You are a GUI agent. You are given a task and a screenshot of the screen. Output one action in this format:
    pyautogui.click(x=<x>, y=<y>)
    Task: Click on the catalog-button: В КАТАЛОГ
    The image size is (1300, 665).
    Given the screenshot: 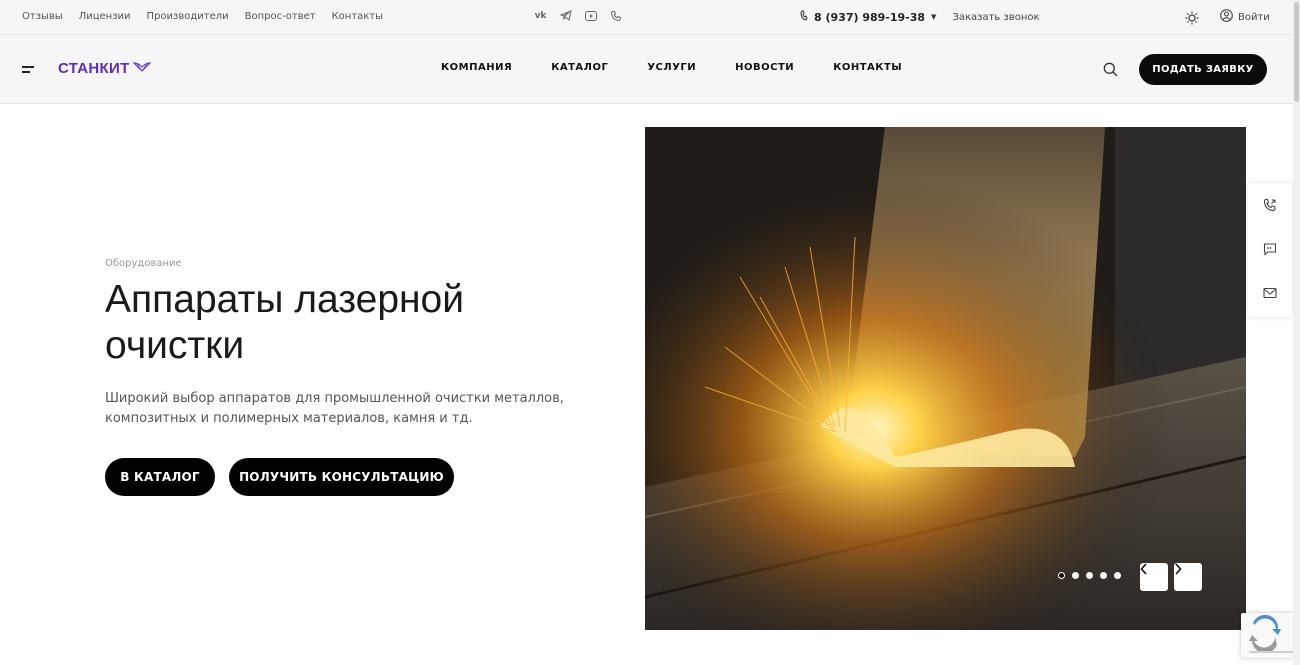 What is the action you would take?
    pyautogui.click(x=160, y=477)
    